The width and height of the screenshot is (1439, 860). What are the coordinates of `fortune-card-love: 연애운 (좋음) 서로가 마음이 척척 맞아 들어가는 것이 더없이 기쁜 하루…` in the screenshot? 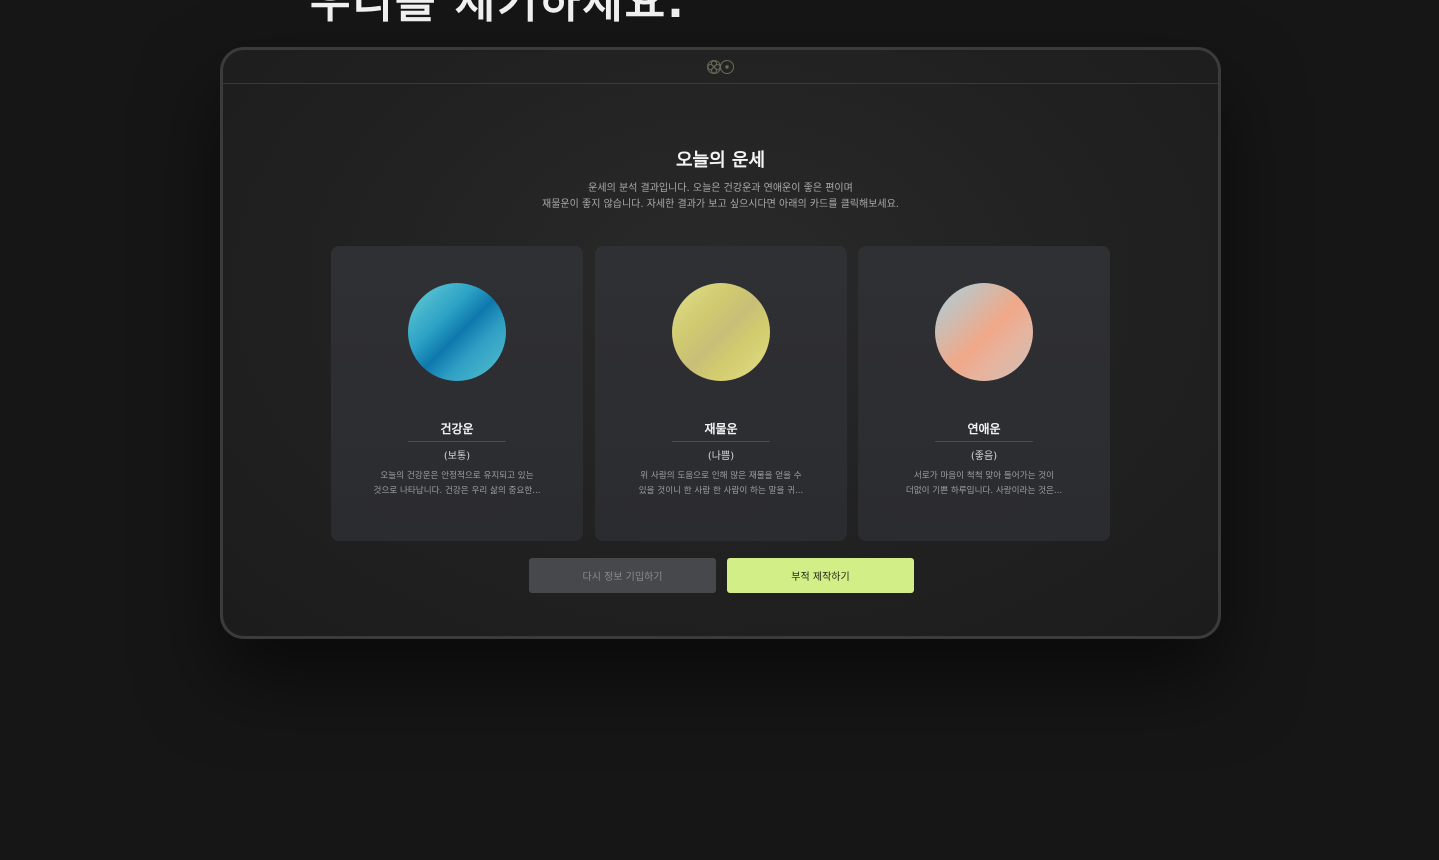 It's located at (984, 393).